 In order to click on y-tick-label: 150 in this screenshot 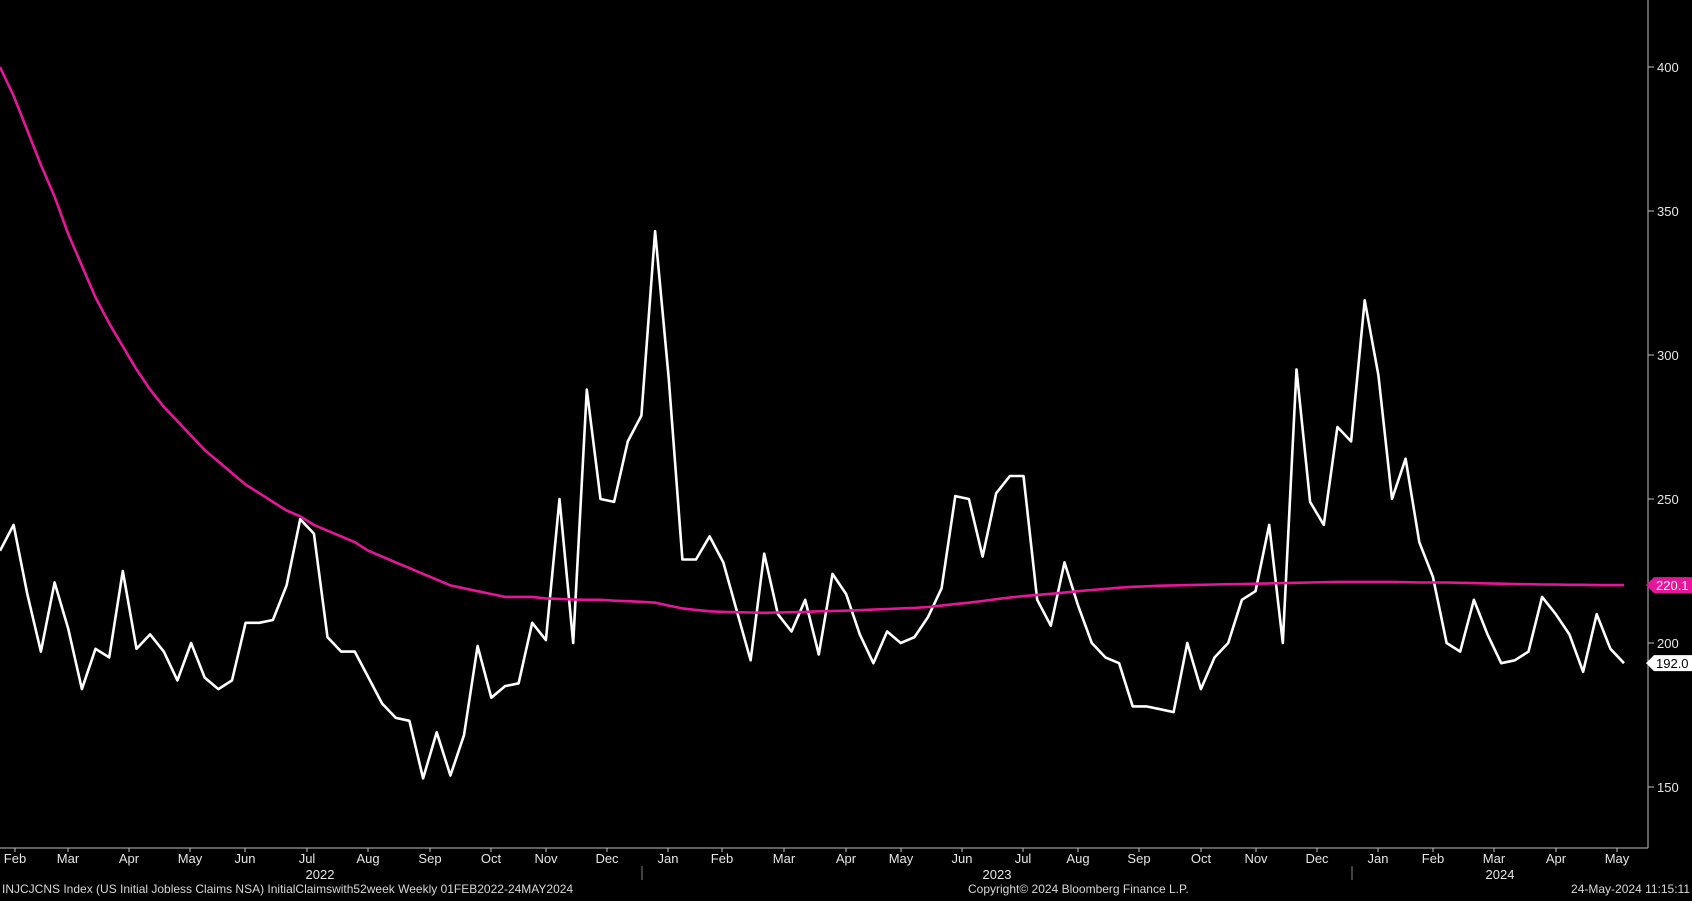, I will do `click(1668, 787)`.